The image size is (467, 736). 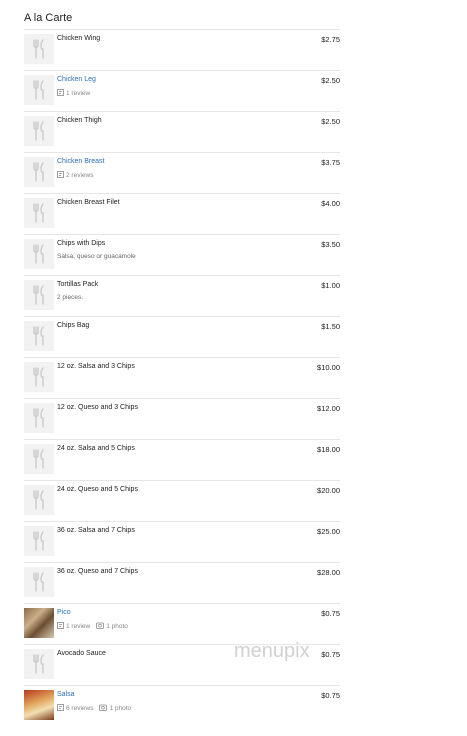 I want to click on menu-item-24-oz-queso-and-5-chips: 24 oz. Queso and 5 Chips $20.00, so click(x=182, y=500).